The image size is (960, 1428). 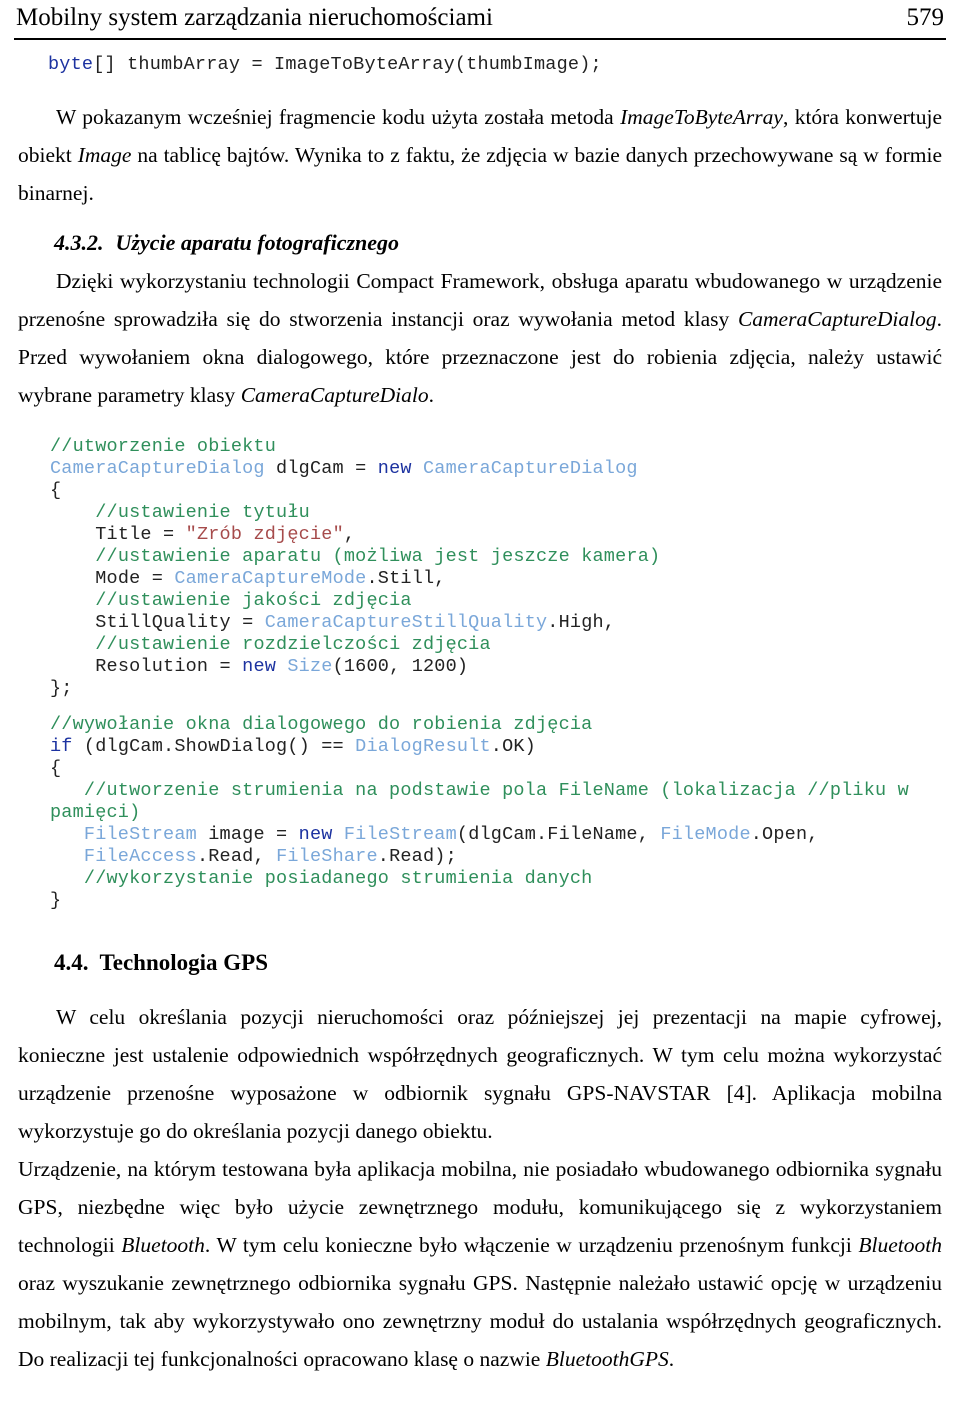 What do you see at coordinates (71, 962) in the screenshot?
I see `heading-number: 4.4.` at bounding box center [71, 962].